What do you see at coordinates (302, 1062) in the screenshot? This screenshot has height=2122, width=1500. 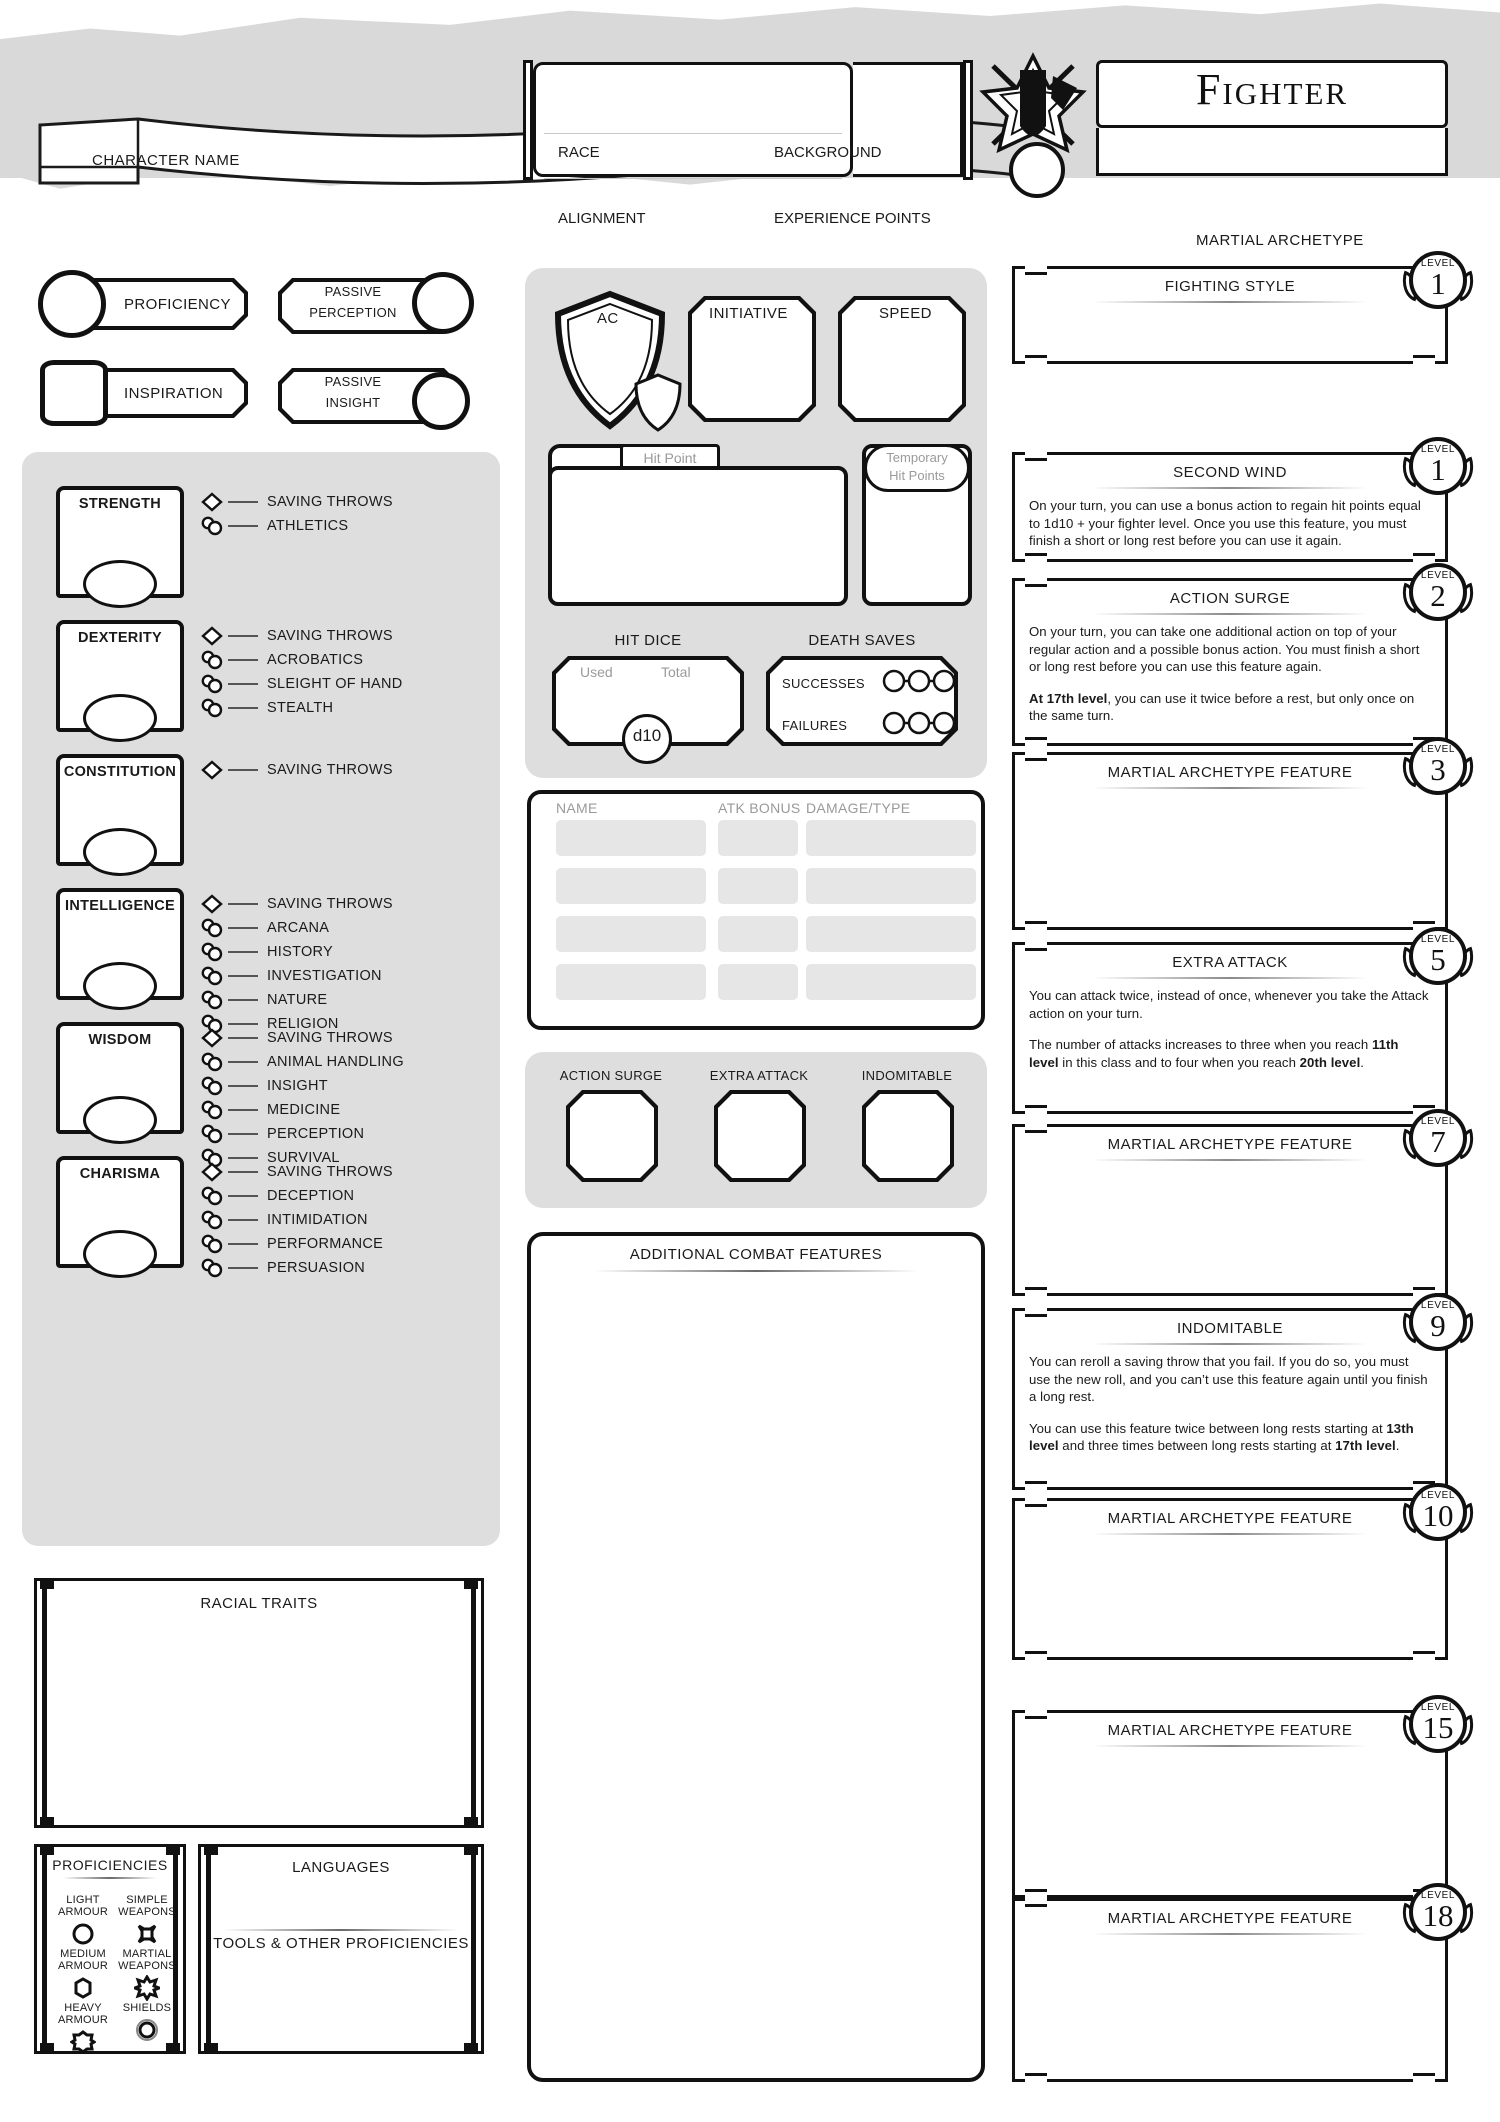 I see `skill-row: ANIMAL HANDLING` at bounding box center [302, 1062].